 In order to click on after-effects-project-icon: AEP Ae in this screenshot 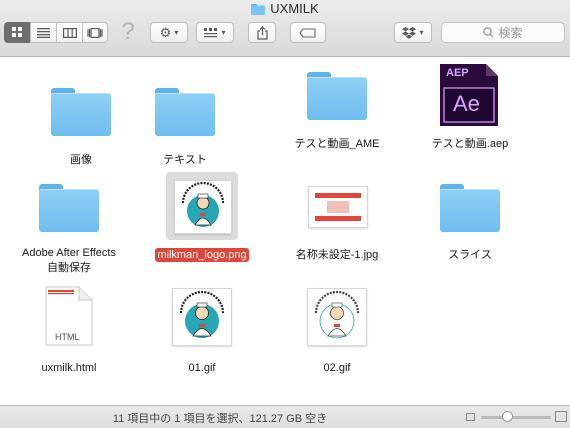, I will do `click(469, 95)`.